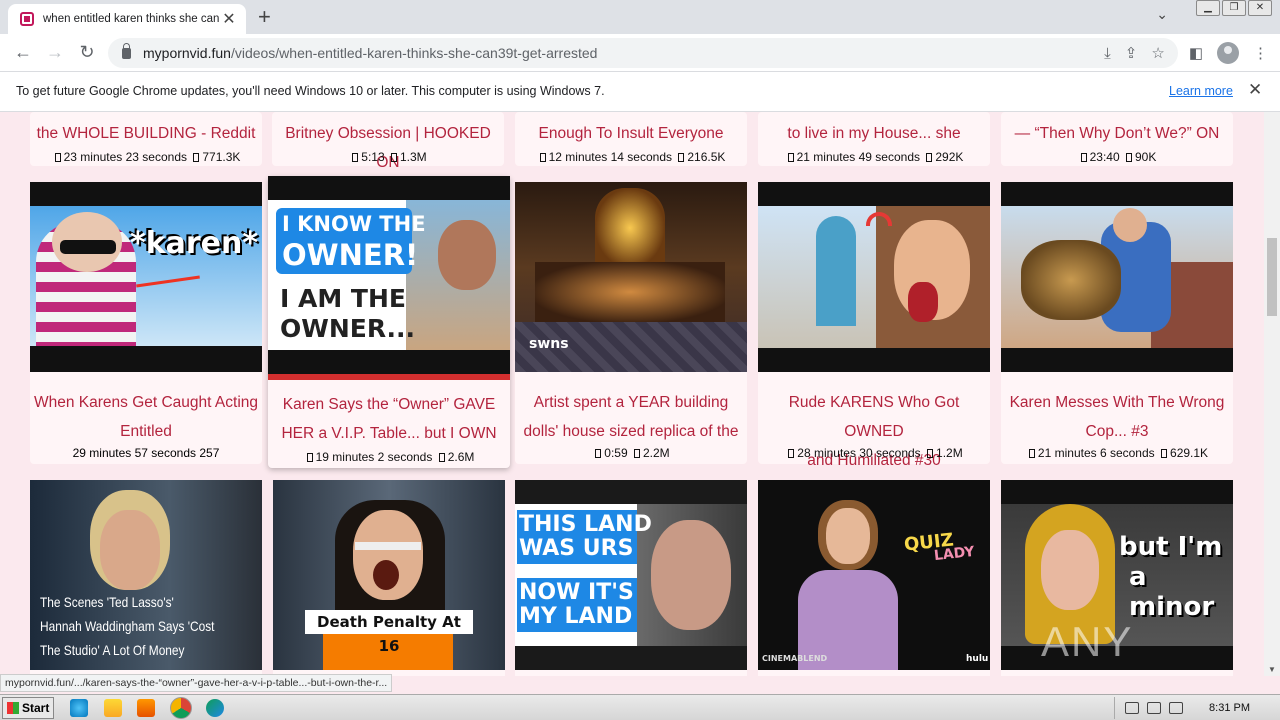 This screenshot has height=720, width=1280. I want to click on close-window-button: ✕, so click(1260, 8).